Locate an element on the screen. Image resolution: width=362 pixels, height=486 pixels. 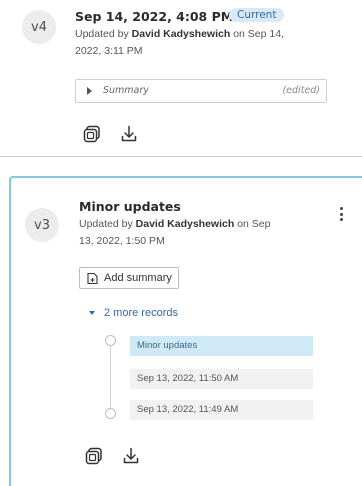
record-item: Sep 13, 2022, 11:50 AM is located at coordinates (221, 379).